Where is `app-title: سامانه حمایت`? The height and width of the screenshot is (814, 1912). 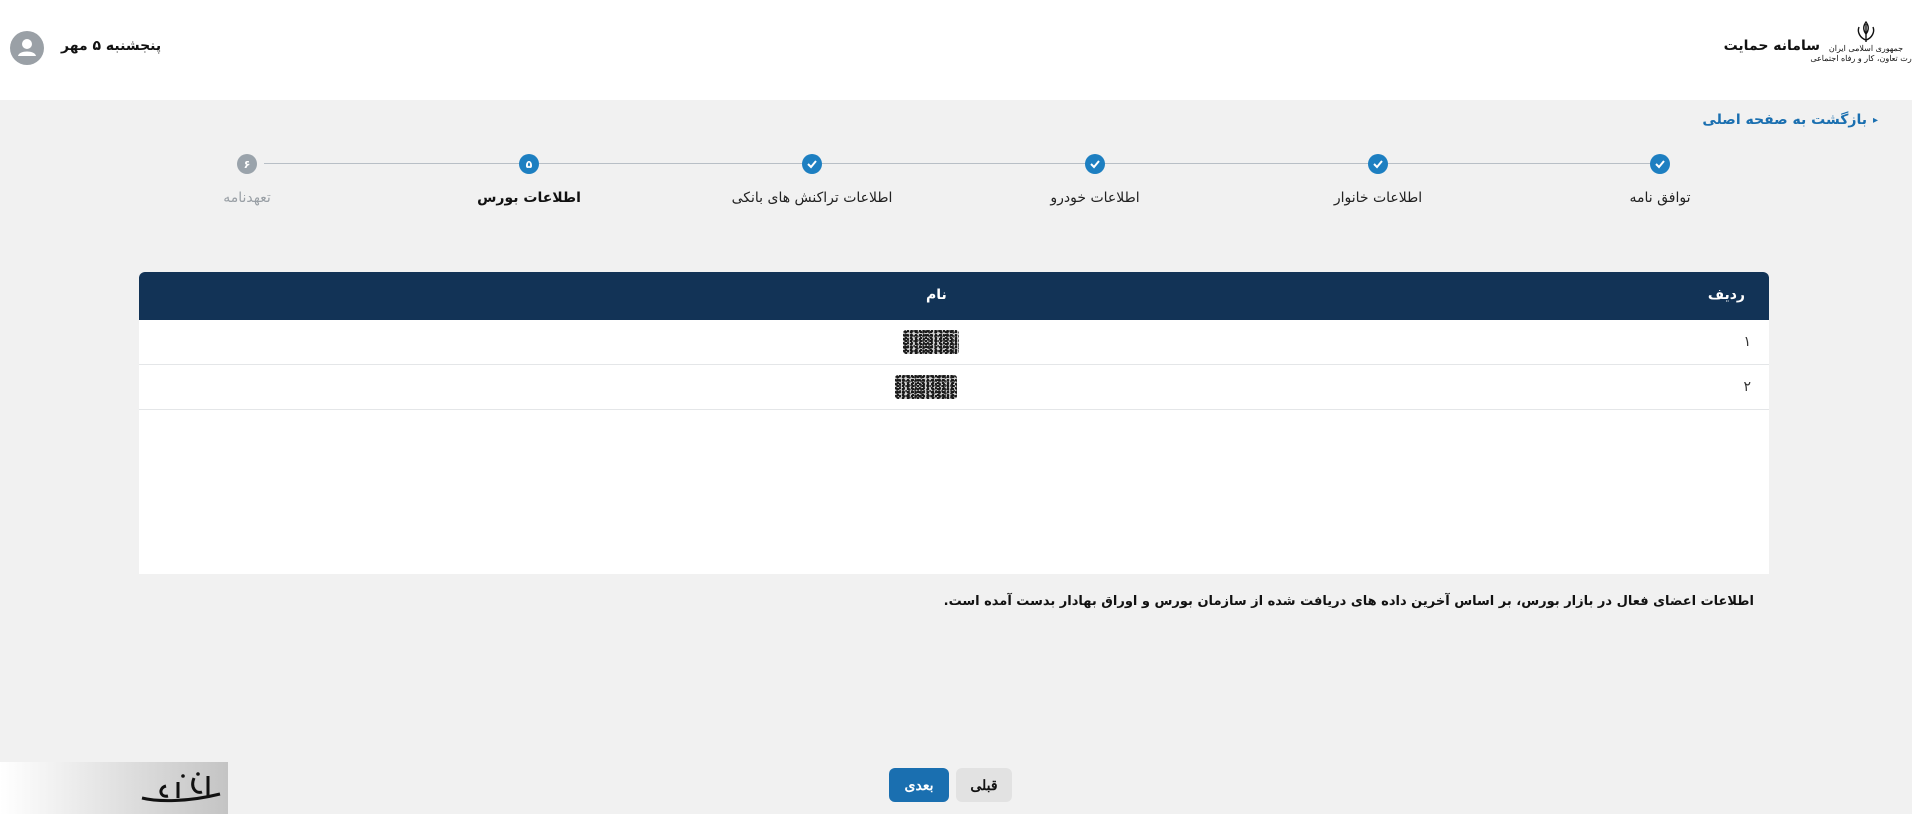
app-title: سامانه حمایت is located at coordinates (1771, 46).